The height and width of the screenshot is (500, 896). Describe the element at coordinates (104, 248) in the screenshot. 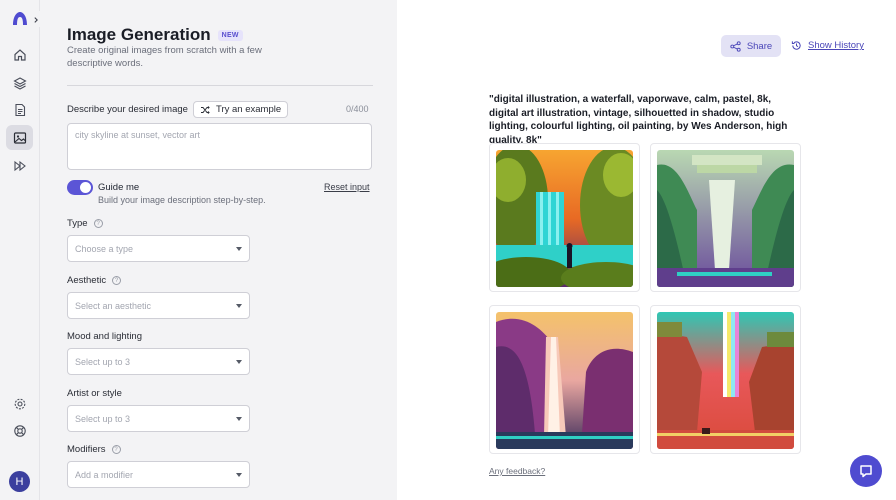

I see `type-select-value: Choose a type` at that location.